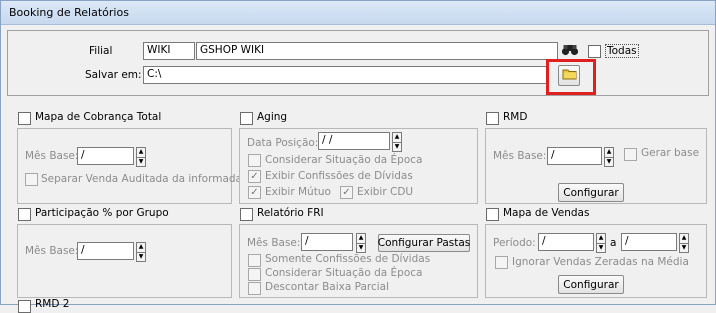  I want to click on rmd2-checkbox, so click(24, 306).